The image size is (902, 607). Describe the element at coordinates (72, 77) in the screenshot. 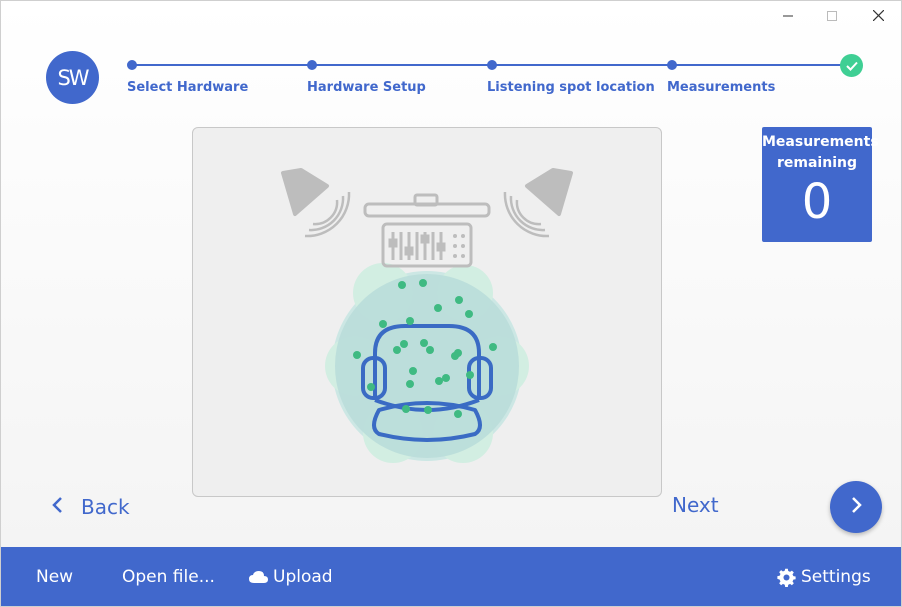

I see `app-logo: SW` at that location.